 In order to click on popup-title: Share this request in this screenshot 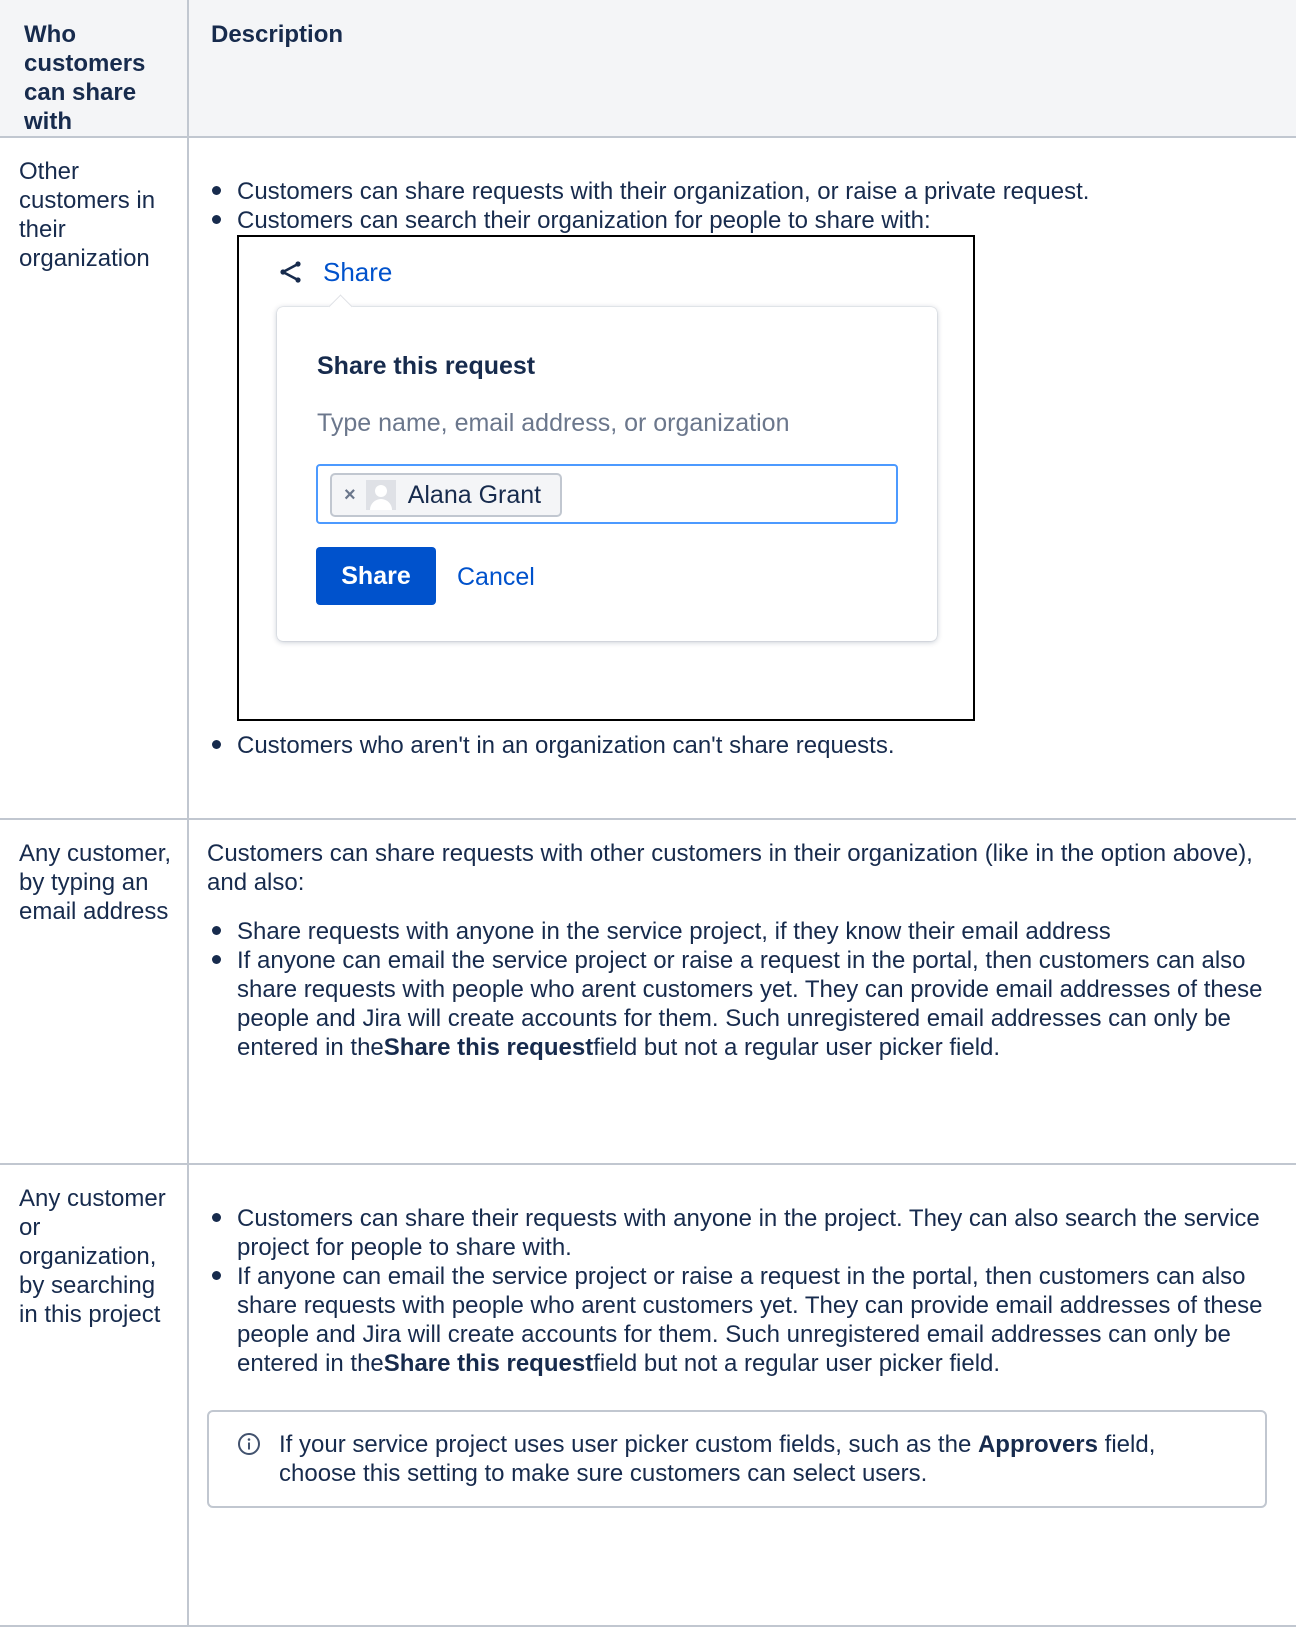, I will do `click(426, 366)`.